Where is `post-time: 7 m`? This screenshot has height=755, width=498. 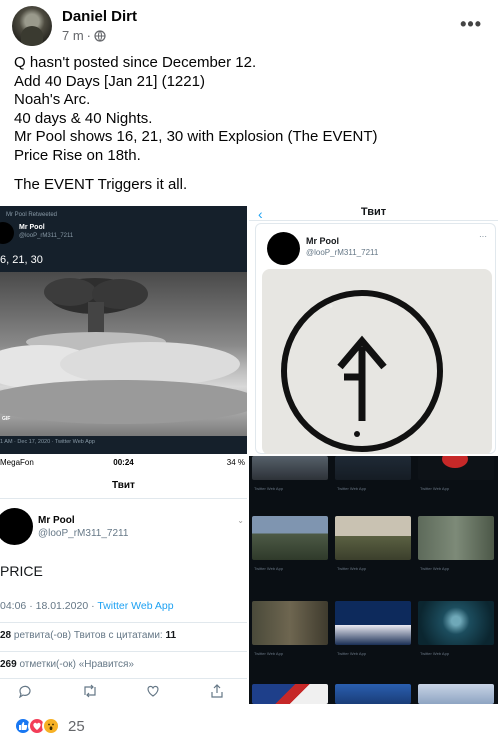 post-time: 7 m is located at coordinates (73, 35).